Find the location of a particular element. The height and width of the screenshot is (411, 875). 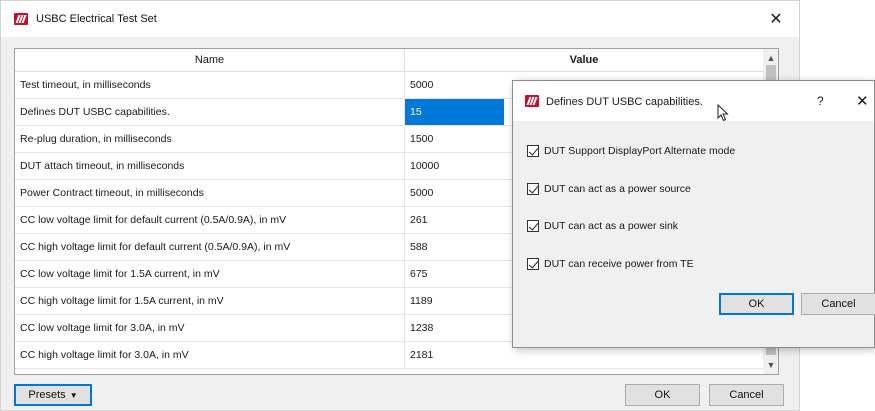

row-name: Test timeout, in milliseconds is located at coordinates (210, 85).